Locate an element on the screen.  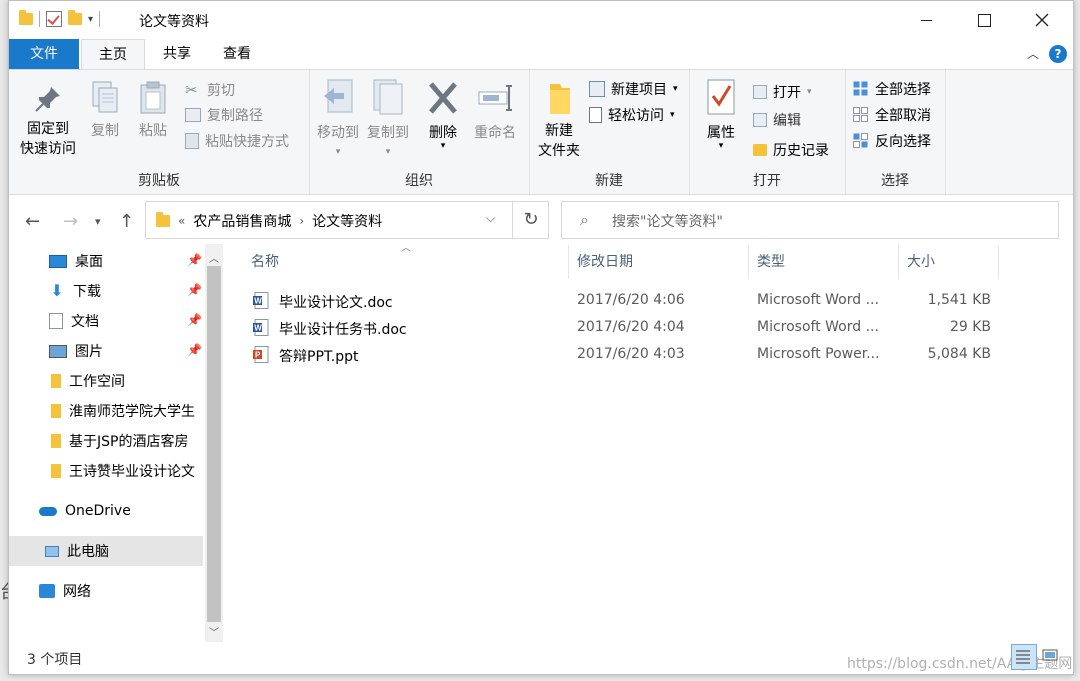
copy-button: 复制 is located at coordinates (105, 110).